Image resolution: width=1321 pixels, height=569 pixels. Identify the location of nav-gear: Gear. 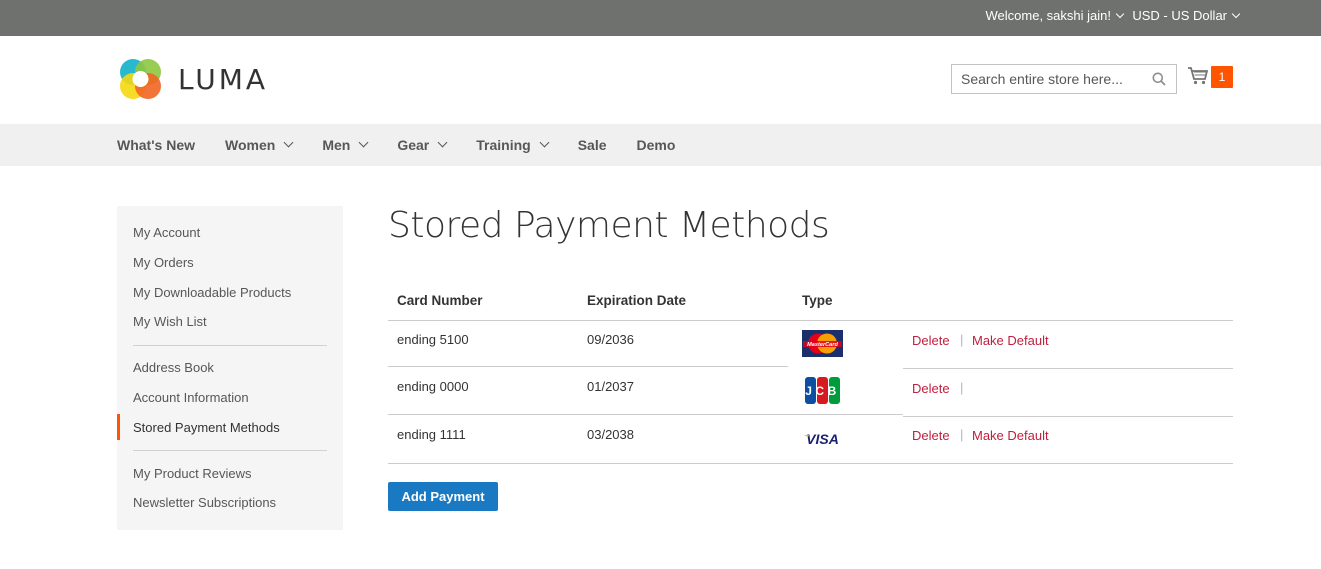
(422, 145).